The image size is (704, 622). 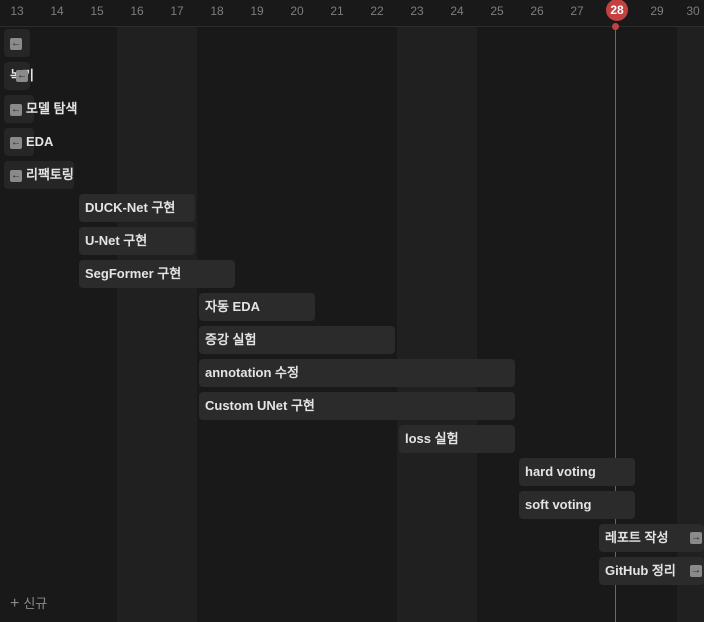 I want to click on new-item-label: 신규, so click(x=35, y=603).